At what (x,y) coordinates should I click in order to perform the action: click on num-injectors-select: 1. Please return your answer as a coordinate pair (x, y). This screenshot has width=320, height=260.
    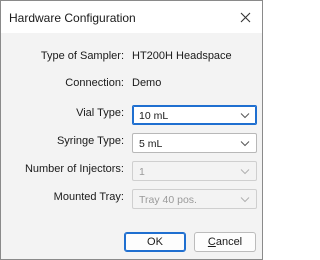
    Looking at the image, I should click on (194, 171).